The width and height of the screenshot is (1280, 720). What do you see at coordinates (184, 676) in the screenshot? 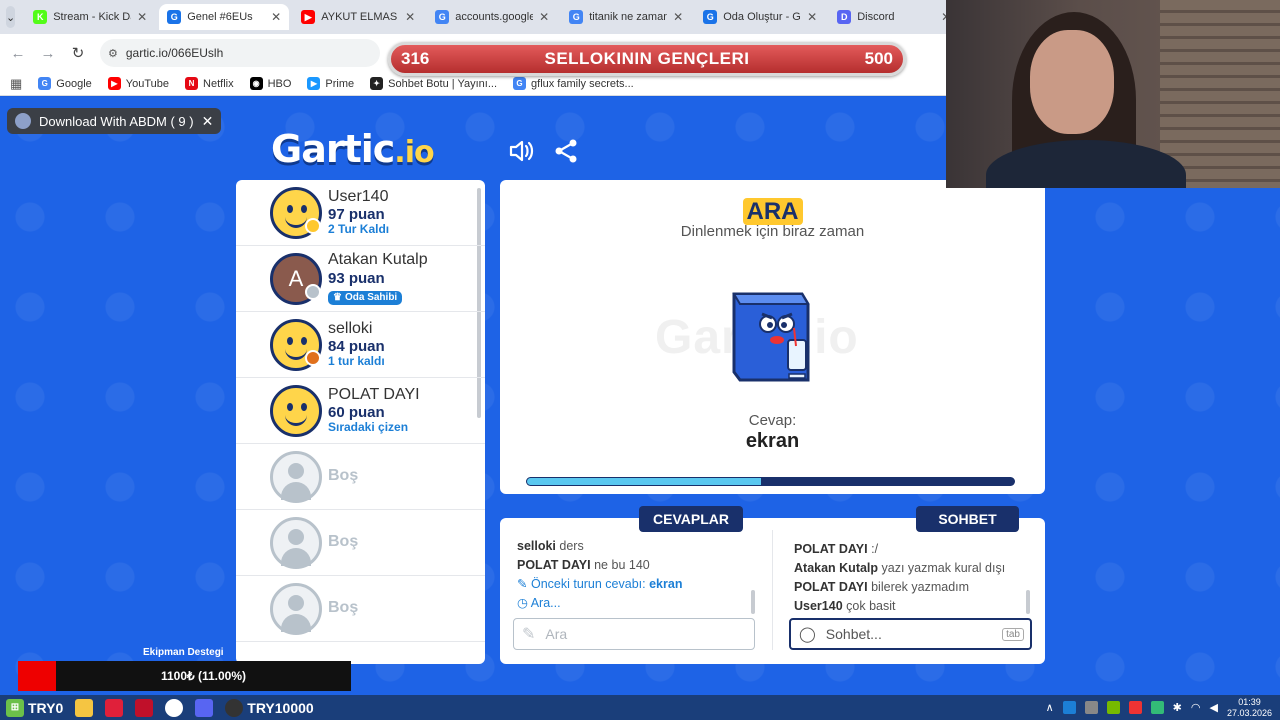
I see `donation-goal-bar: 1100₺ (11.00%)` at bounding box center [184, 676].